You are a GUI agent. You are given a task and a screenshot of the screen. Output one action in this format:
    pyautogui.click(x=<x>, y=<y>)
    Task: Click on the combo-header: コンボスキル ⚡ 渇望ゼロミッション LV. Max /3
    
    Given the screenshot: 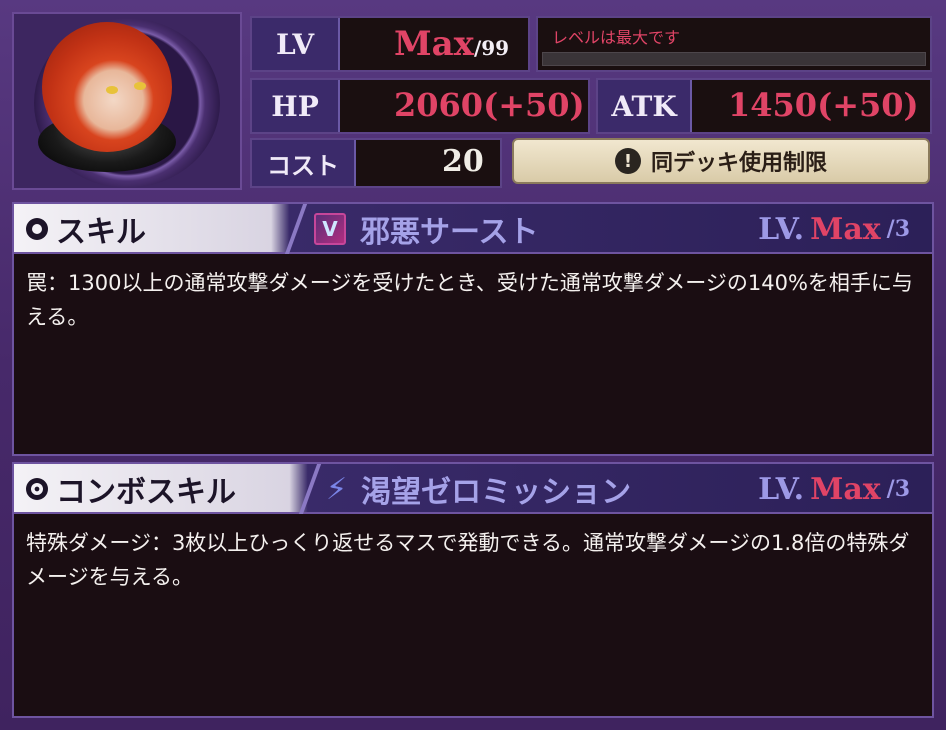 What is the action you would take?
    pyautogui.click(x=473, y=489)
    